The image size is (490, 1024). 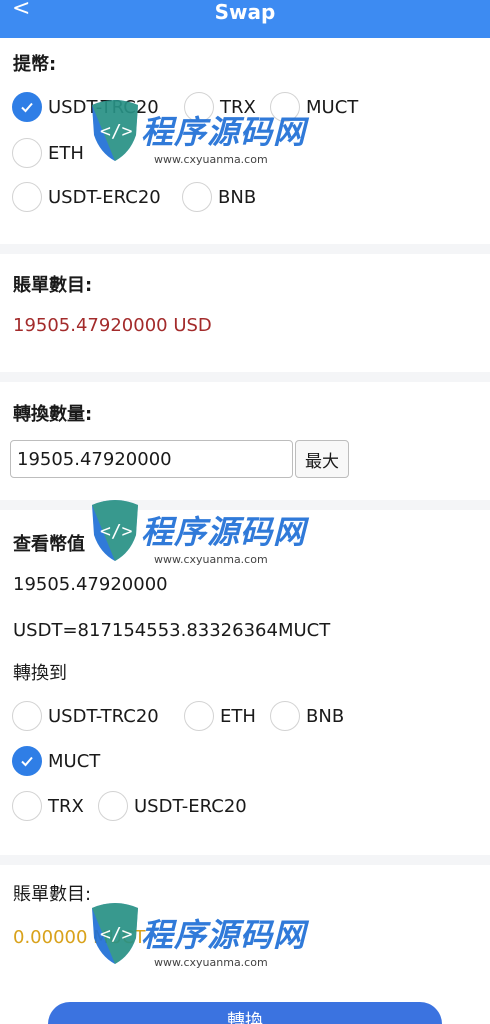 I want to click on convert-amount-label: 轉換數量:, so click(x=53, y=414).